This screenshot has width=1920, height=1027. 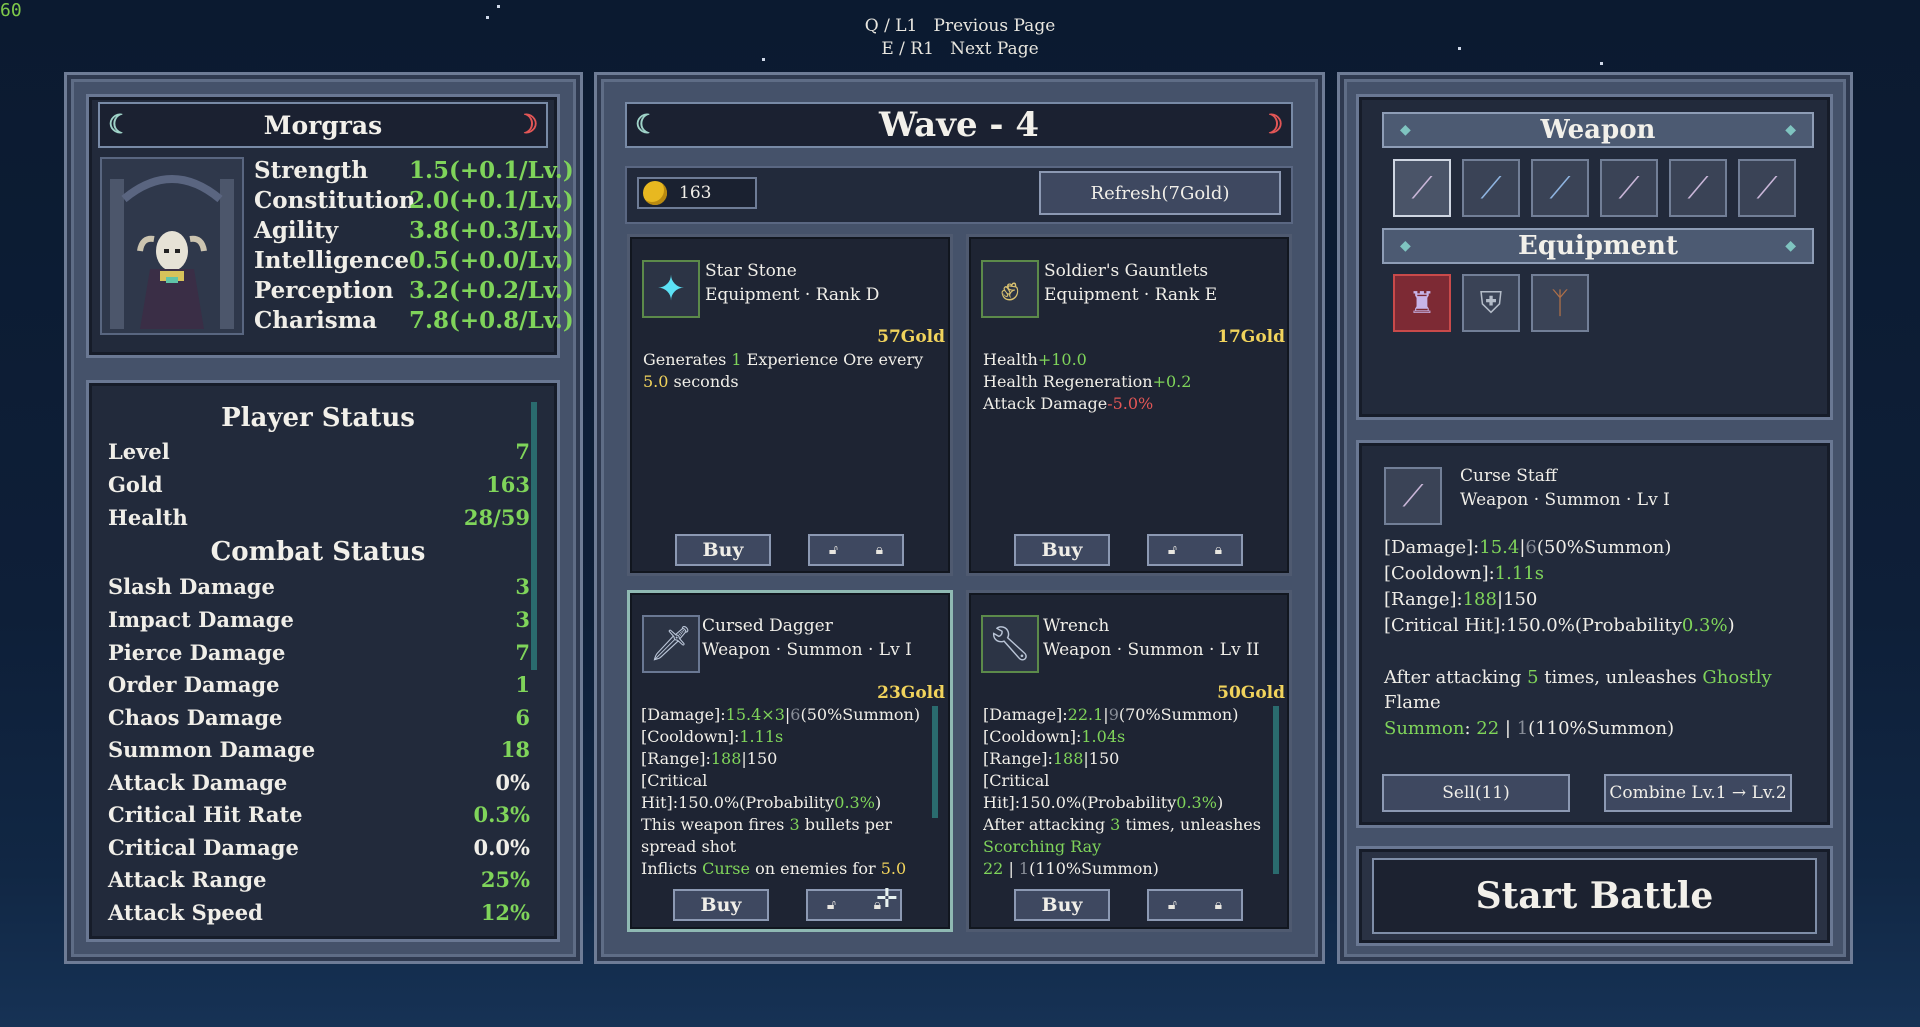 I want to click on combat-value: 0%, so click(x=512, y=782).